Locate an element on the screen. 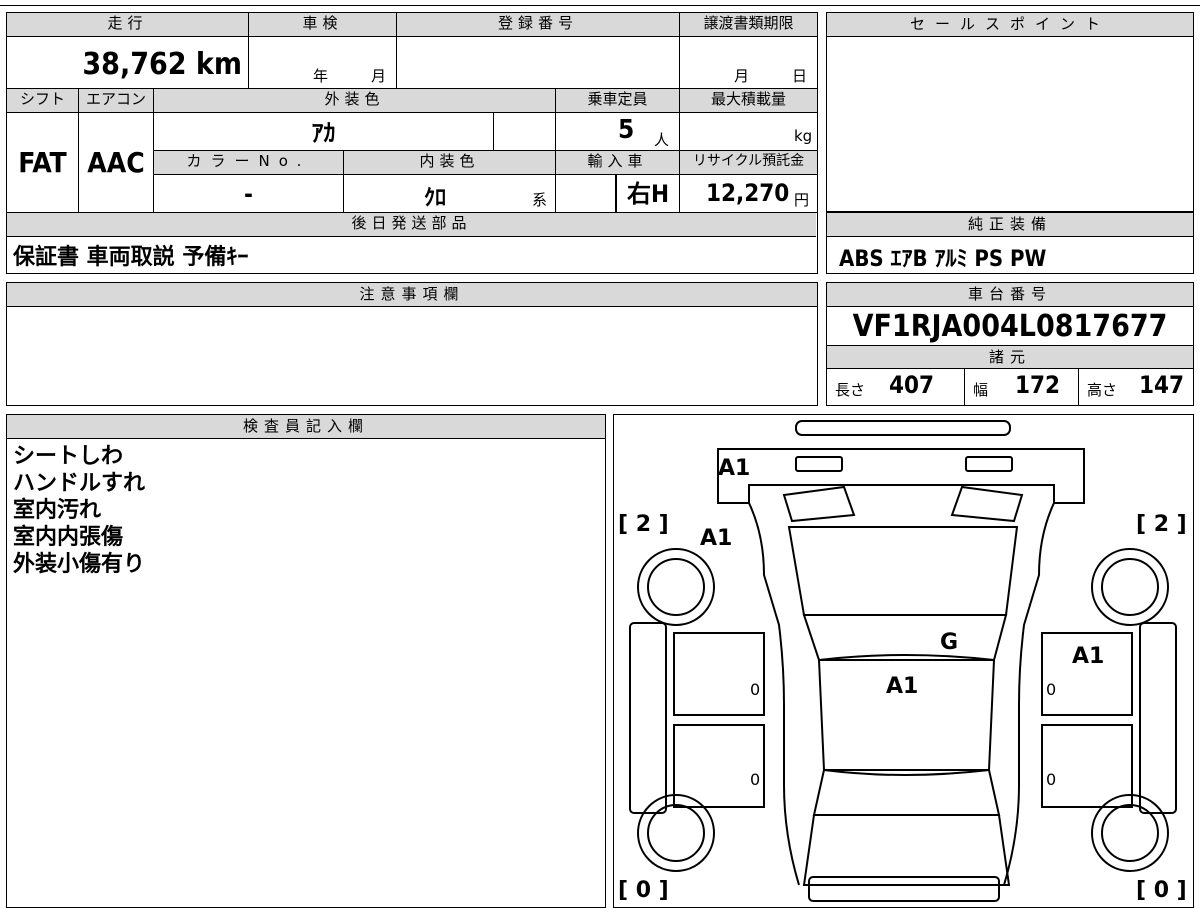 This screenshot has height=908, width=1200. capacity-value-cell: 5 人 is located at coordinates (618, 132).